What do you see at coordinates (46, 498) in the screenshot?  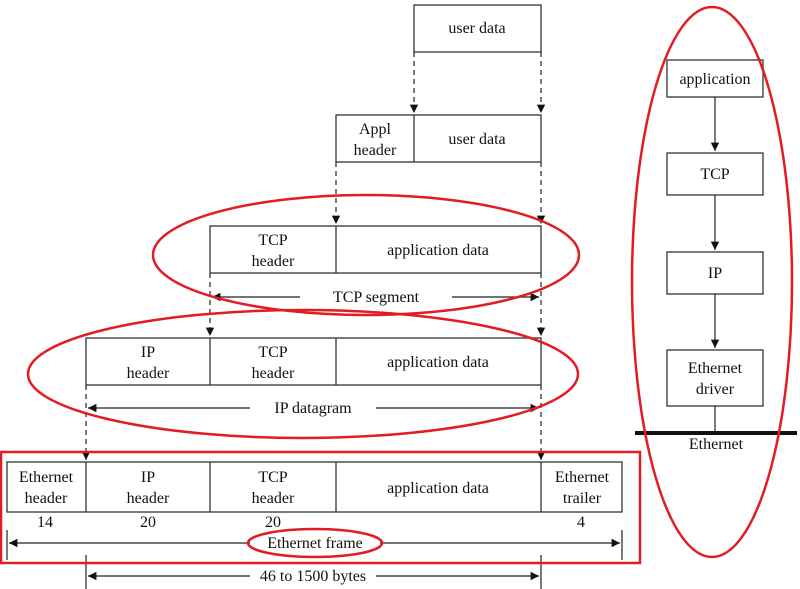 I see `ethernet-header-label: header` at bounding box center [46, 498].